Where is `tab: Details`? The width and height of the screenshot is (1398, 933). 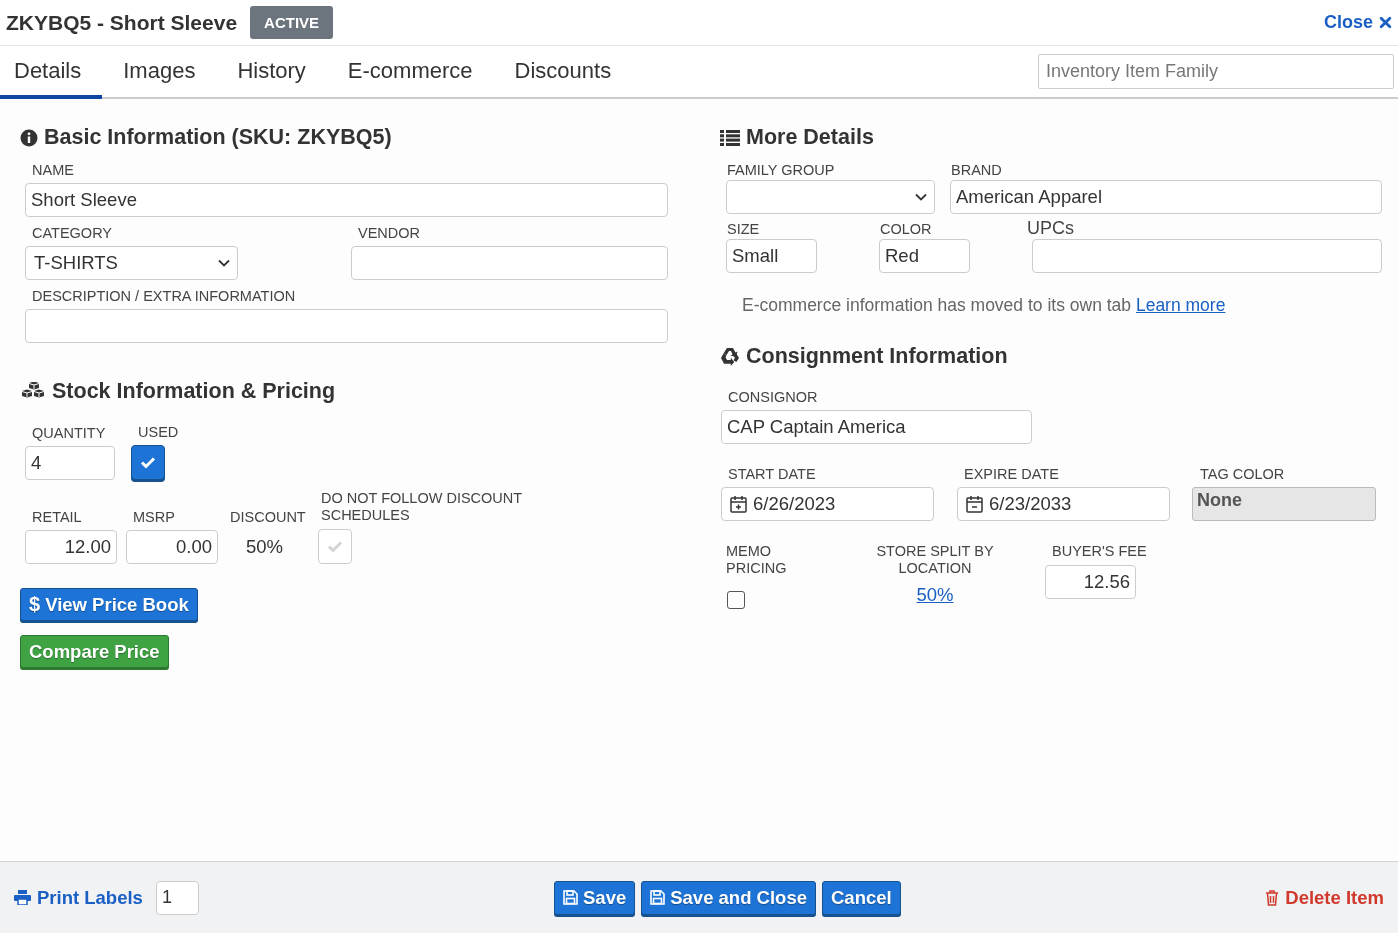 tab: Details is located at coordinates (51, 72).